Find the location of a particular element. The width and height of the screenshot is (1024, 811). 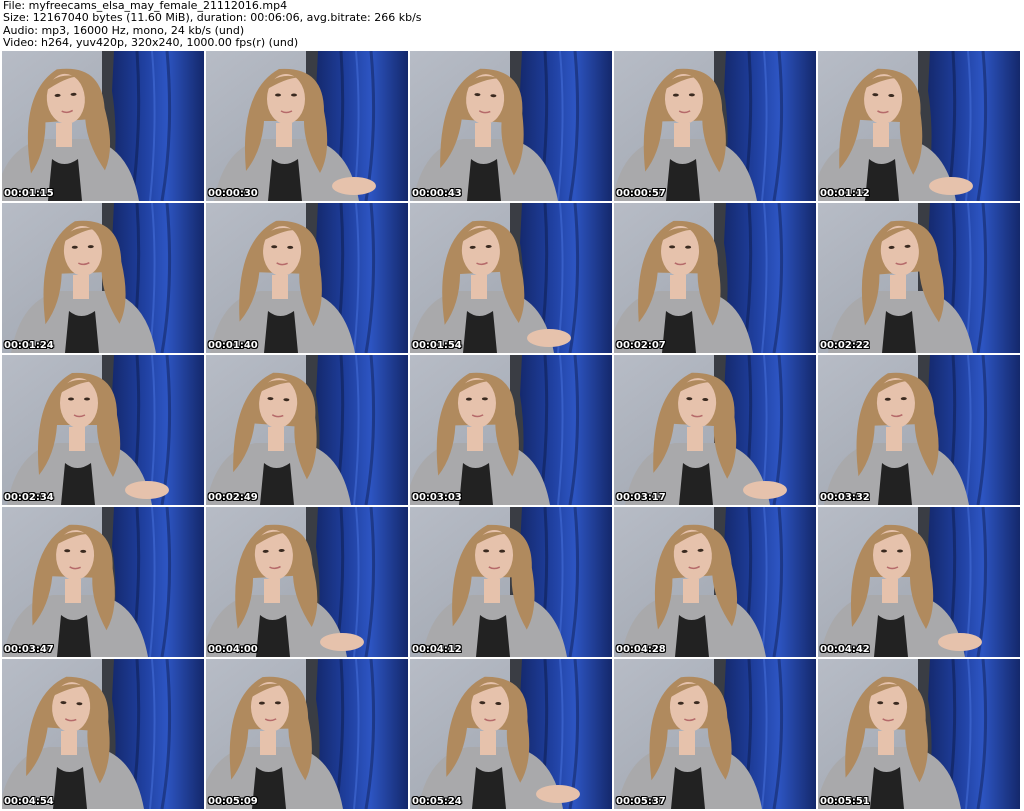

thumbnail-timestamp: 00:01:15 is located at coordinates (29, 193).